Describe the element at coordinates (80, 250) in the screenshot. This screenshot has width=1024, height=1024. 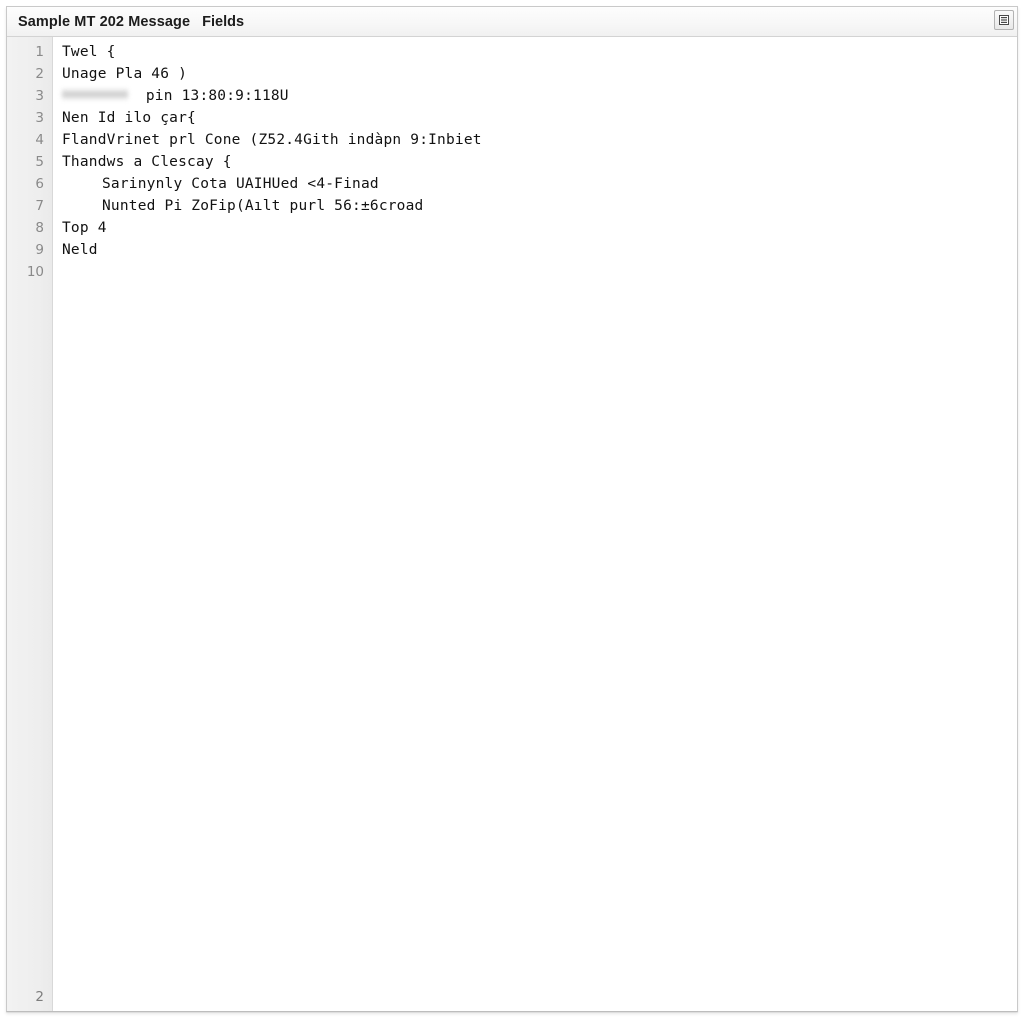
I see `code-line-text: Neld` at that location.